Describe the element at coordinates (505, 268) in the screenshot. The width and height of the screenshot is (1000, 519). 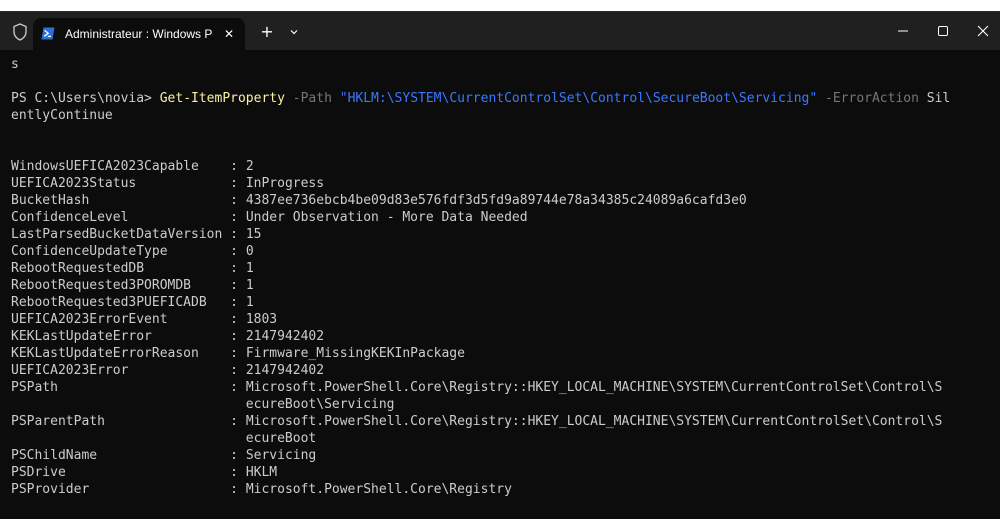
I see `property-row: RebootRequestedDB : 1` at that location.